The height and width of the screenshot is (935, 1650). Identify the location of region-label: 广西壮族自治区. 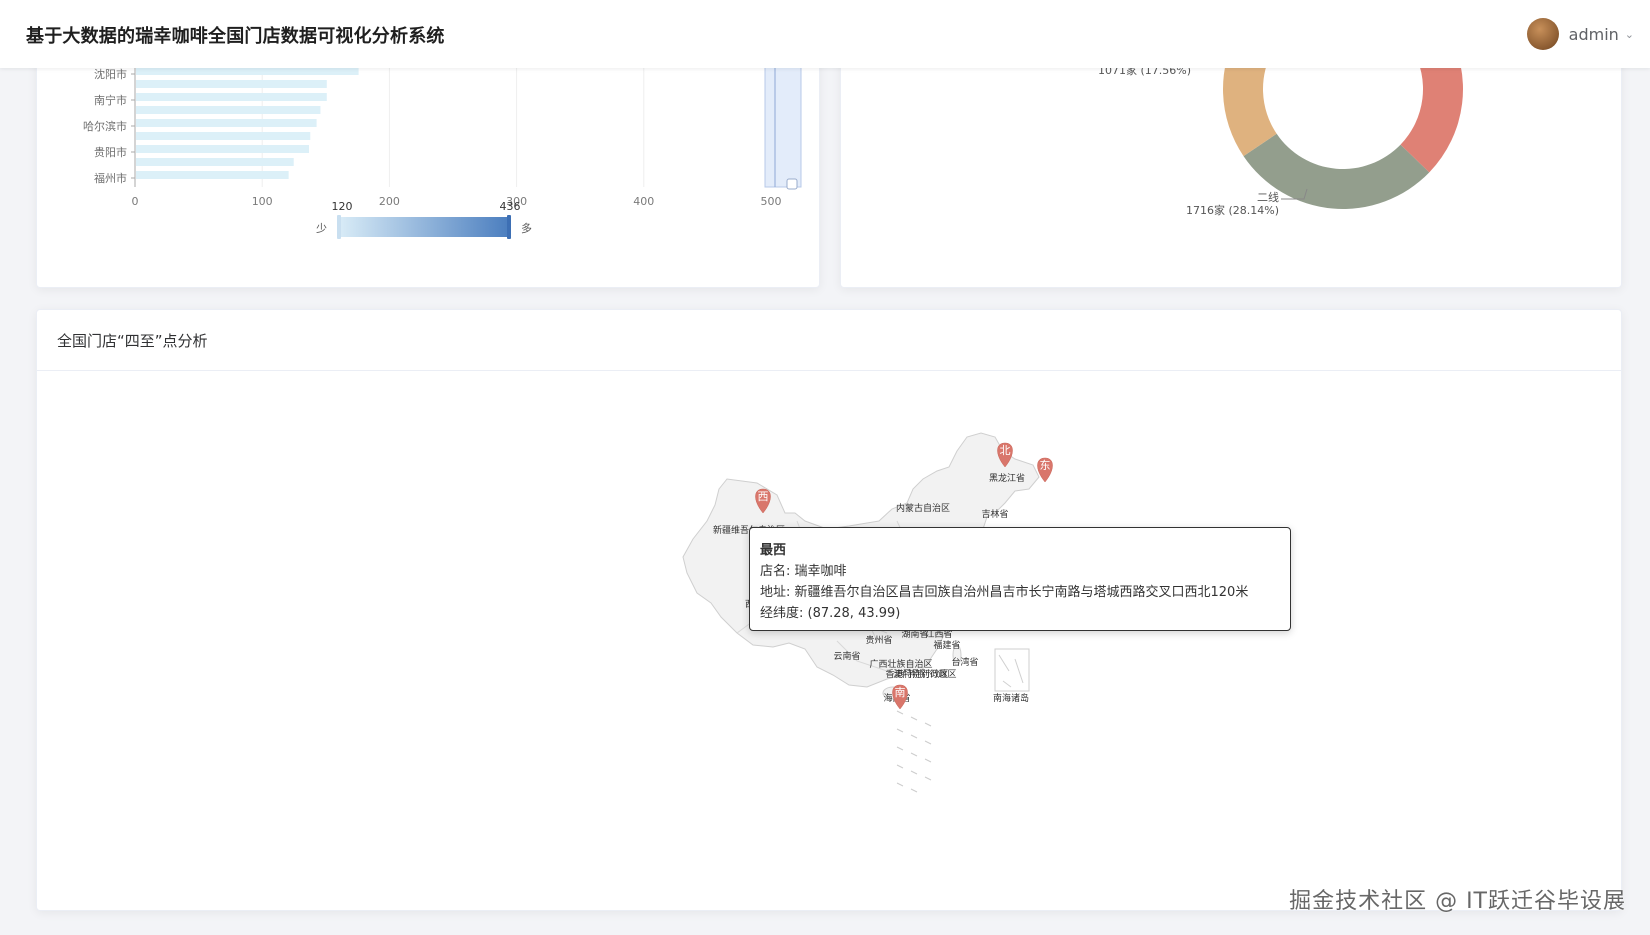
(900, 664).